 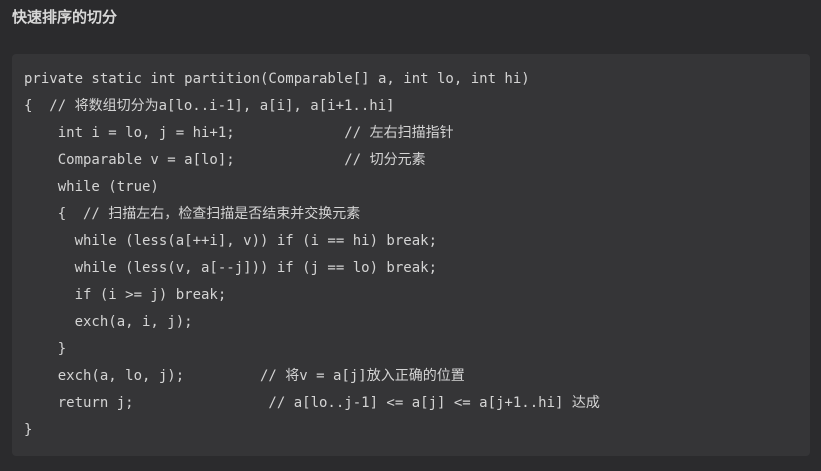 I want to click on code-line: { // 将数组切分为a[lo..i-1], a[i], a[i+1..hi], so click(x=209, y=106).